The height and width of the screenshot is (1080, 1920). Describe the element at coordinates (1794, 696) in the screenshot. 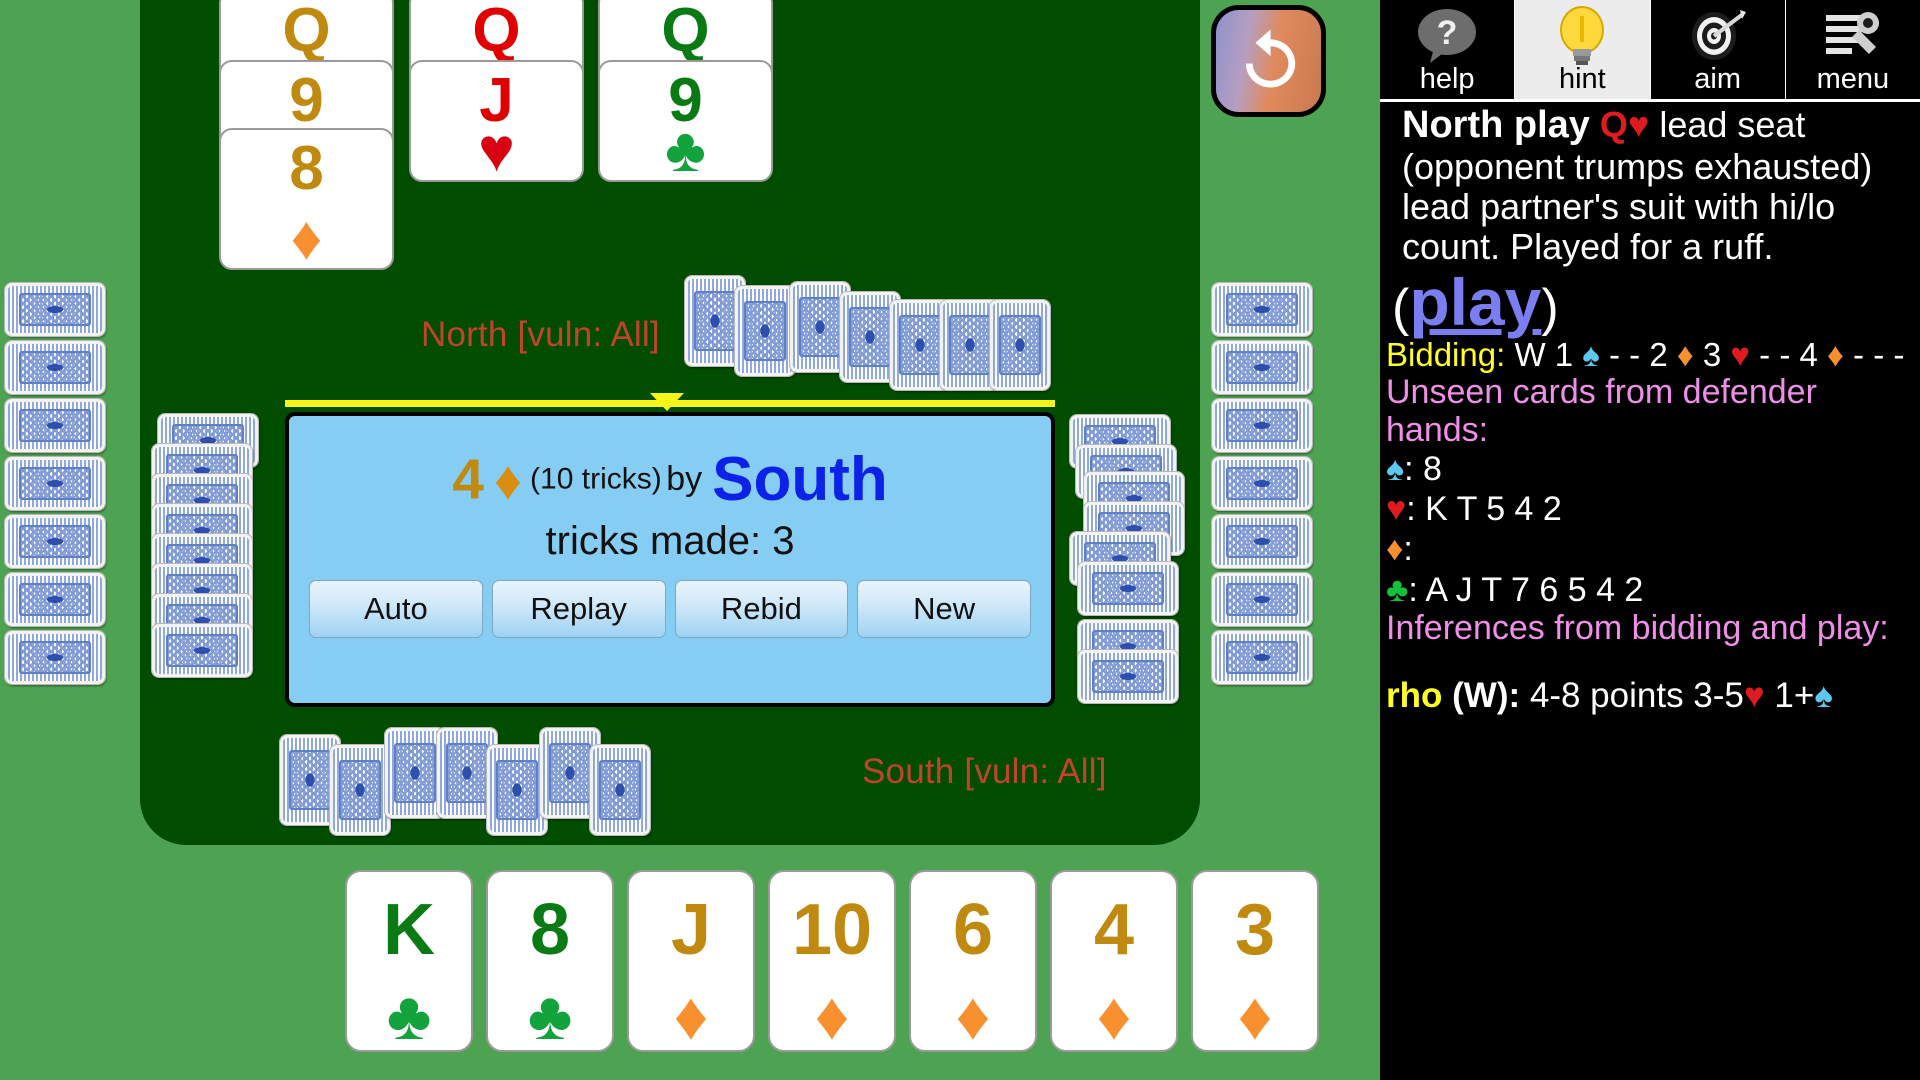

I see `rho-text-b: 1+` at that location.